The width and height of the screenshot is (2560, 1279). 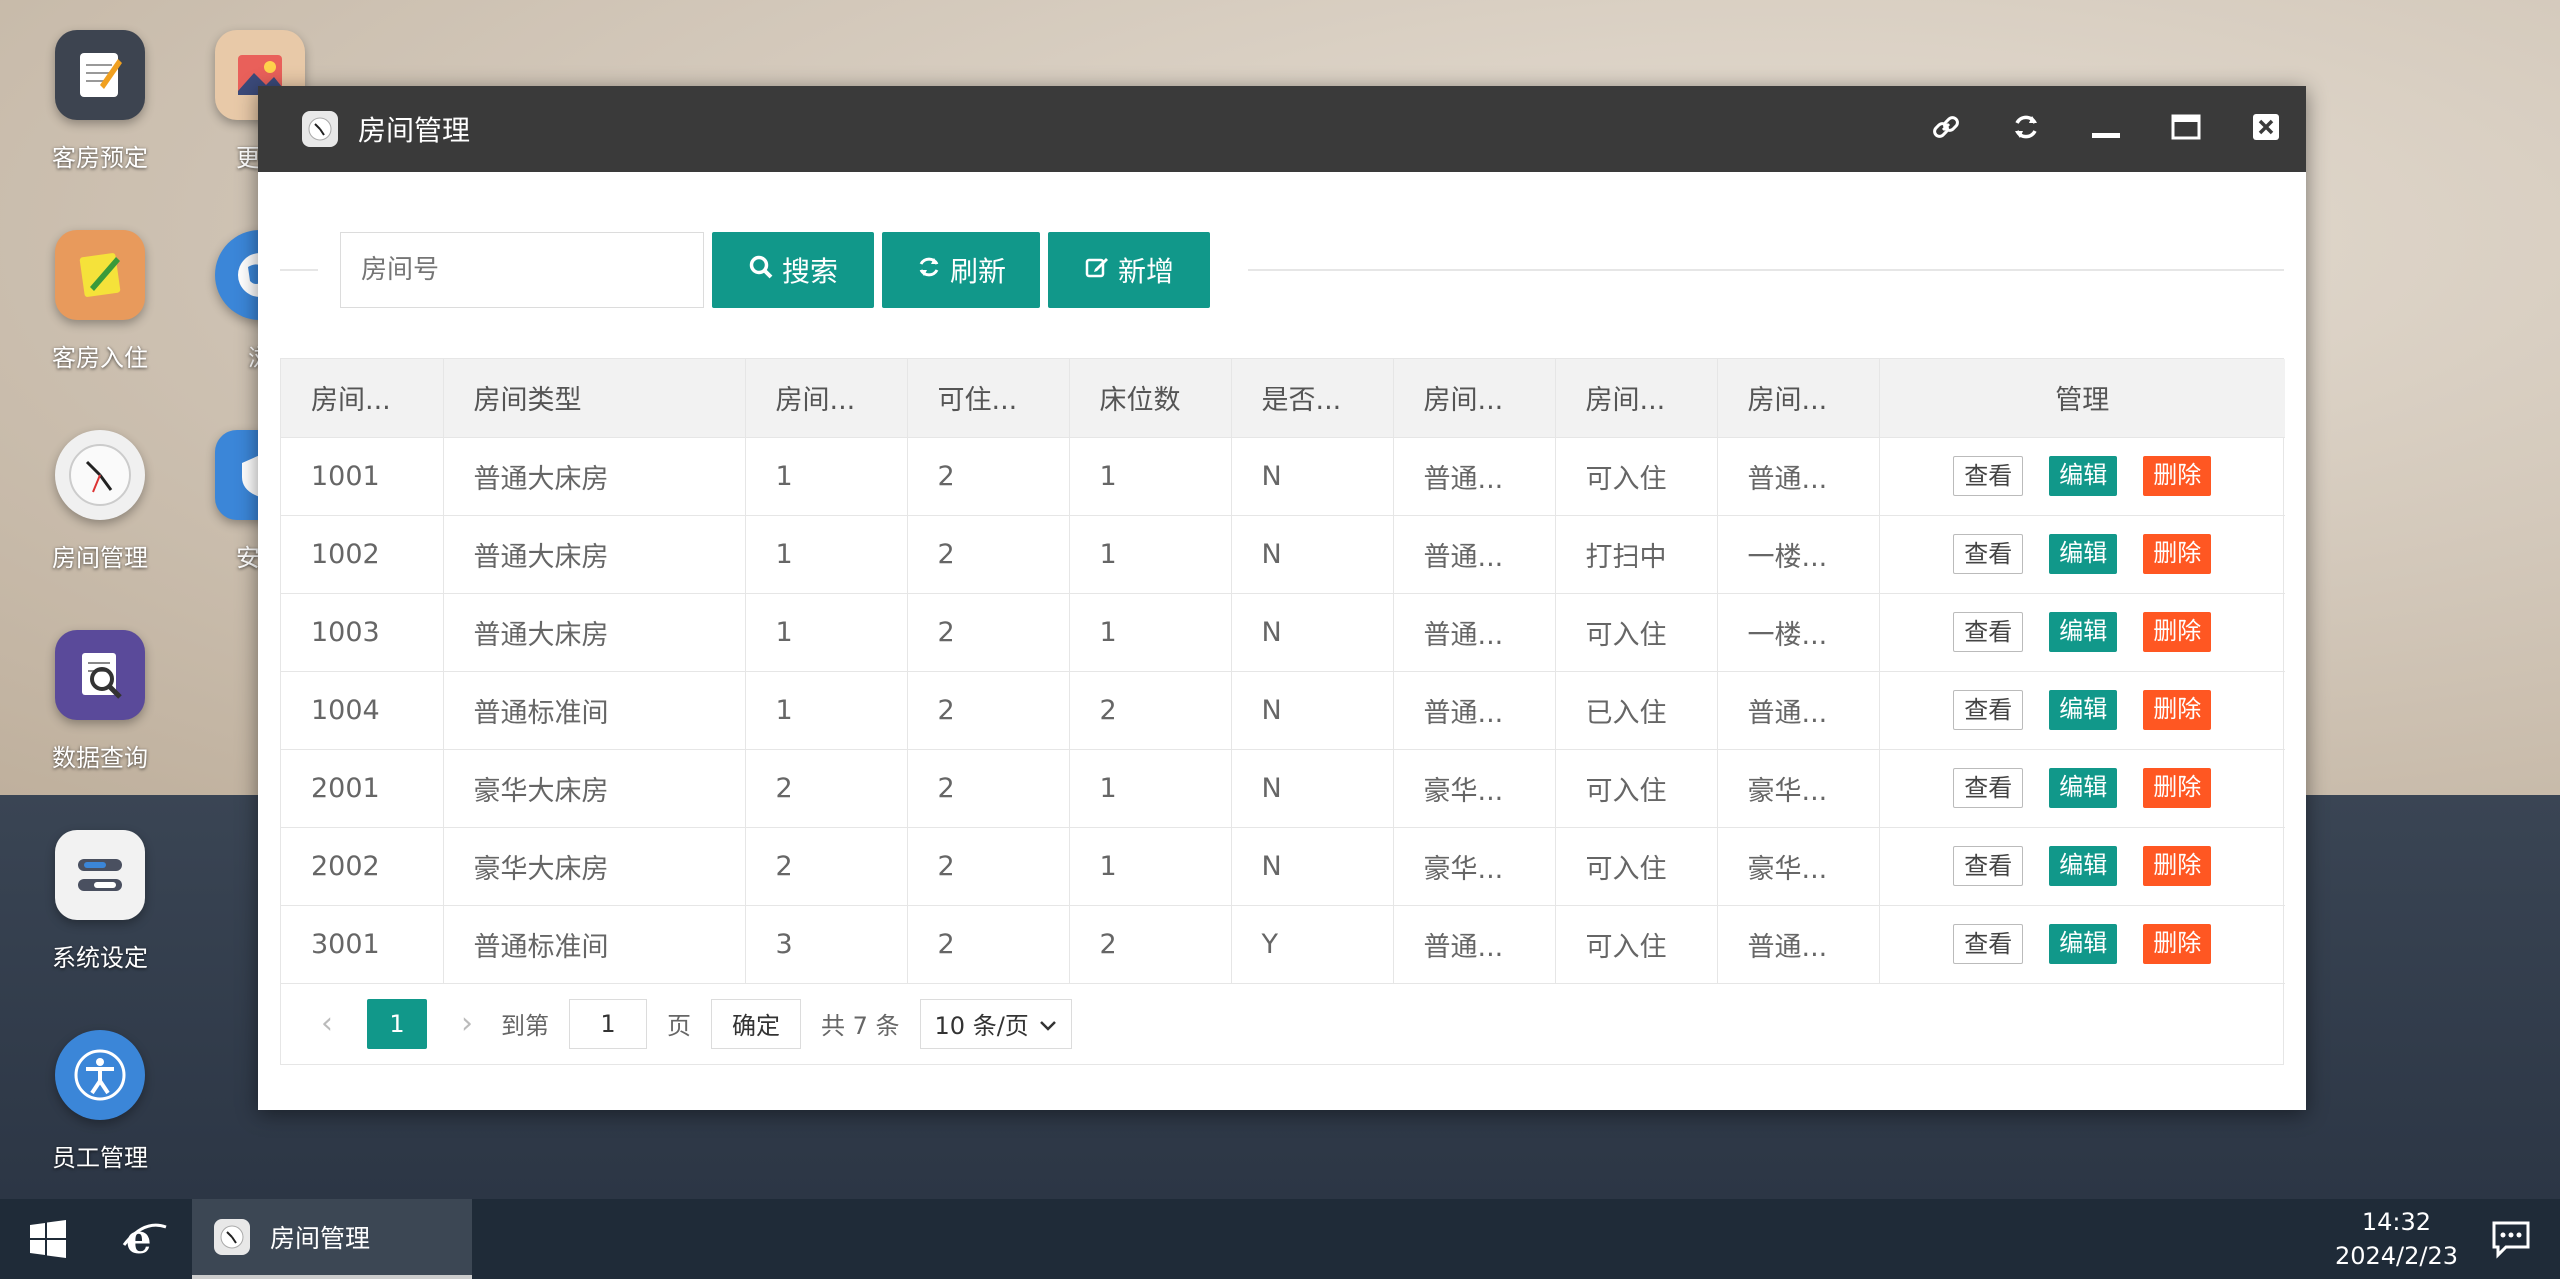 What do you see at coordinates (100, 875) in the screenshot?
I see `toggle-settings-icon` at bounding box center [100, 875].